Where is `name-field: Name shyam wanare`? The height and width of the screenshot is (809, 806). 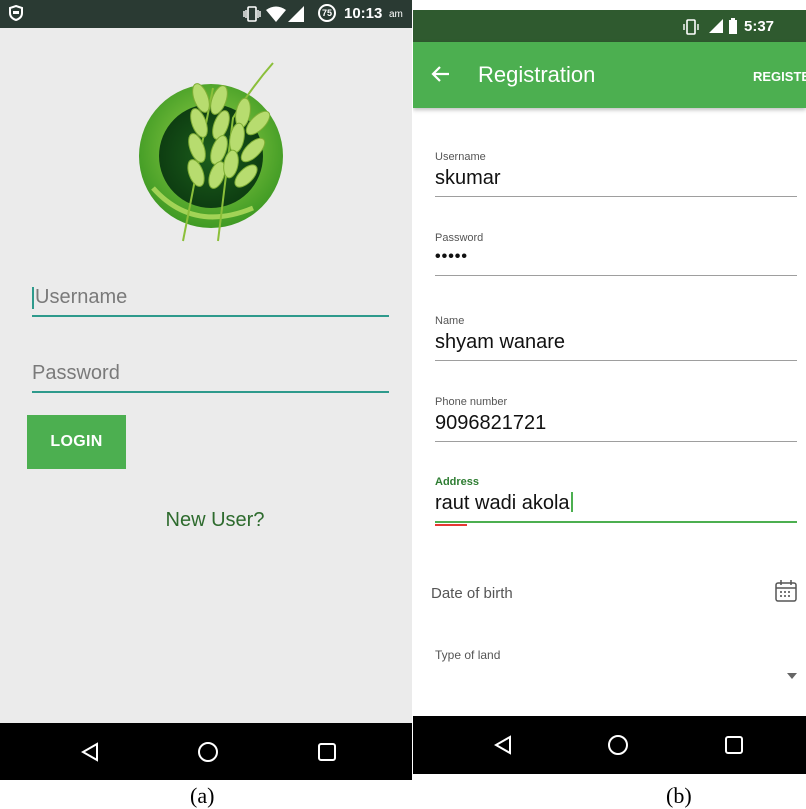
name-field: Name shyam wanare is located at coordinates (616, 338).